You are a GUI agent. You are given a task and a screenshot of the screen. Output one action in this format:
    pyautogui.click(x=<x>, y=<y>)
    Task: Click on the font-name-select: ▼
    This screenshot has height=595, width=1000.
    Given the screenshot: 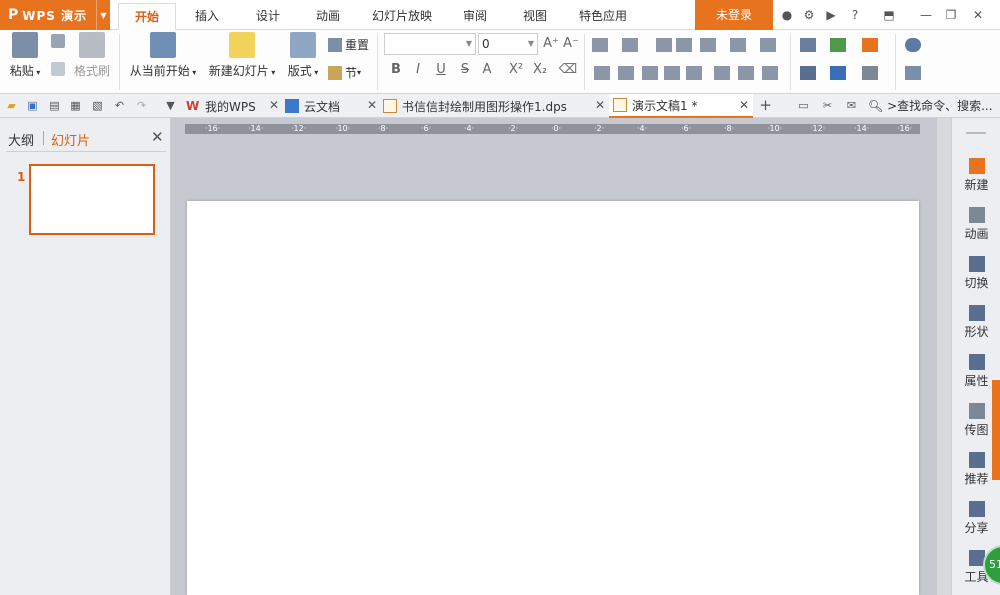 What is the action you would take?
    pyautogui.click(x=430, y=44)
    